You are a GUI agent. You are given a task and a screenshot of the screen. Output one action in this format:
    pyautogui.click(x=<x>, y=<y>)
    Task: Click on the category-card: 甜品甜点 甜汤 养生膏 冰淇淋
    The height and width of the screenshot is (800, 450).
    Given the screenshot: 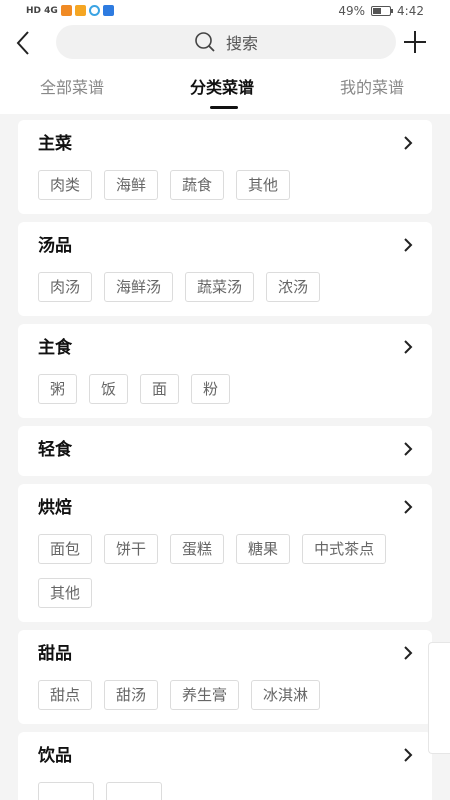 What is the action you would take?
    pyautogui.click(x=225, y=677)
    